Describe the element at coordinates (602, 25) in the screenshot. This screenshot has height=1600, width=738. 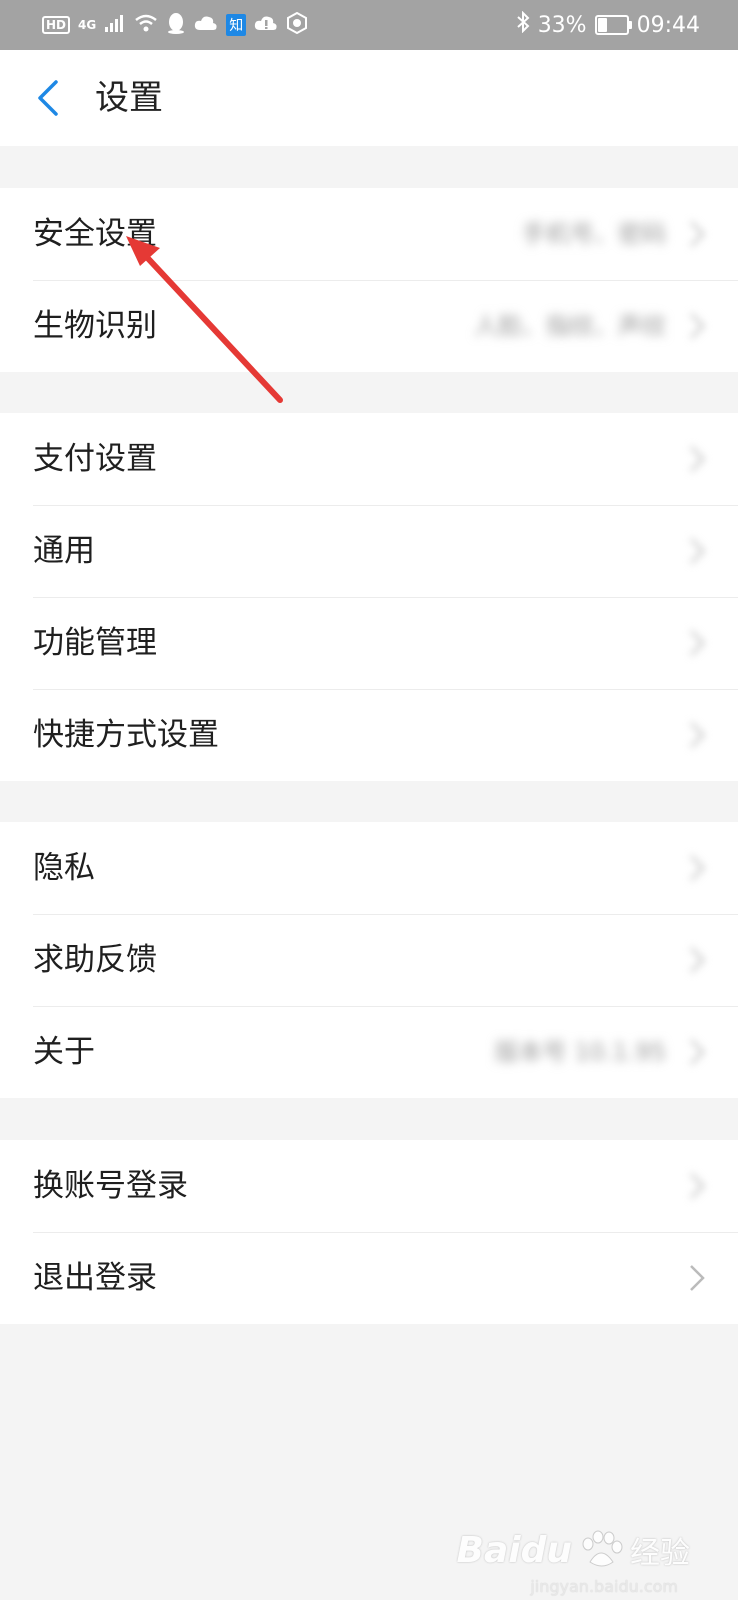
I see `battery-fill` at that location.